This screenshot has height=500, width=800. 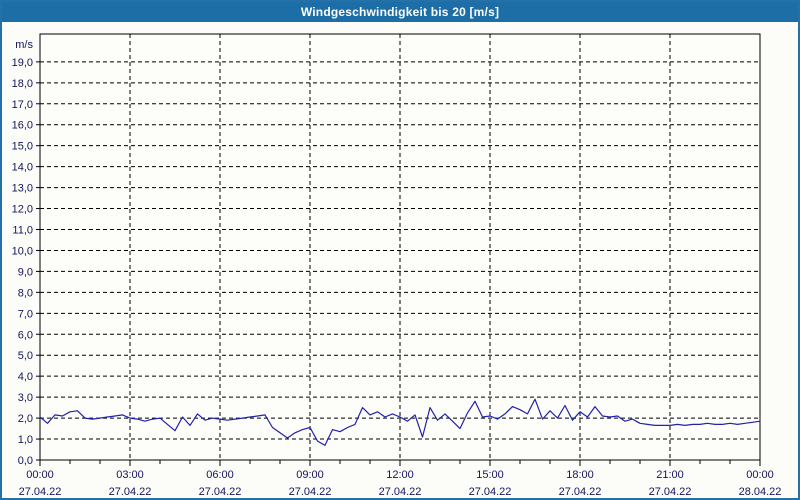 What do you see at coordinates (490, 475) in the screenshot?
I see `x-tick-time-label: 15:00` at bounding box center [490, 475].